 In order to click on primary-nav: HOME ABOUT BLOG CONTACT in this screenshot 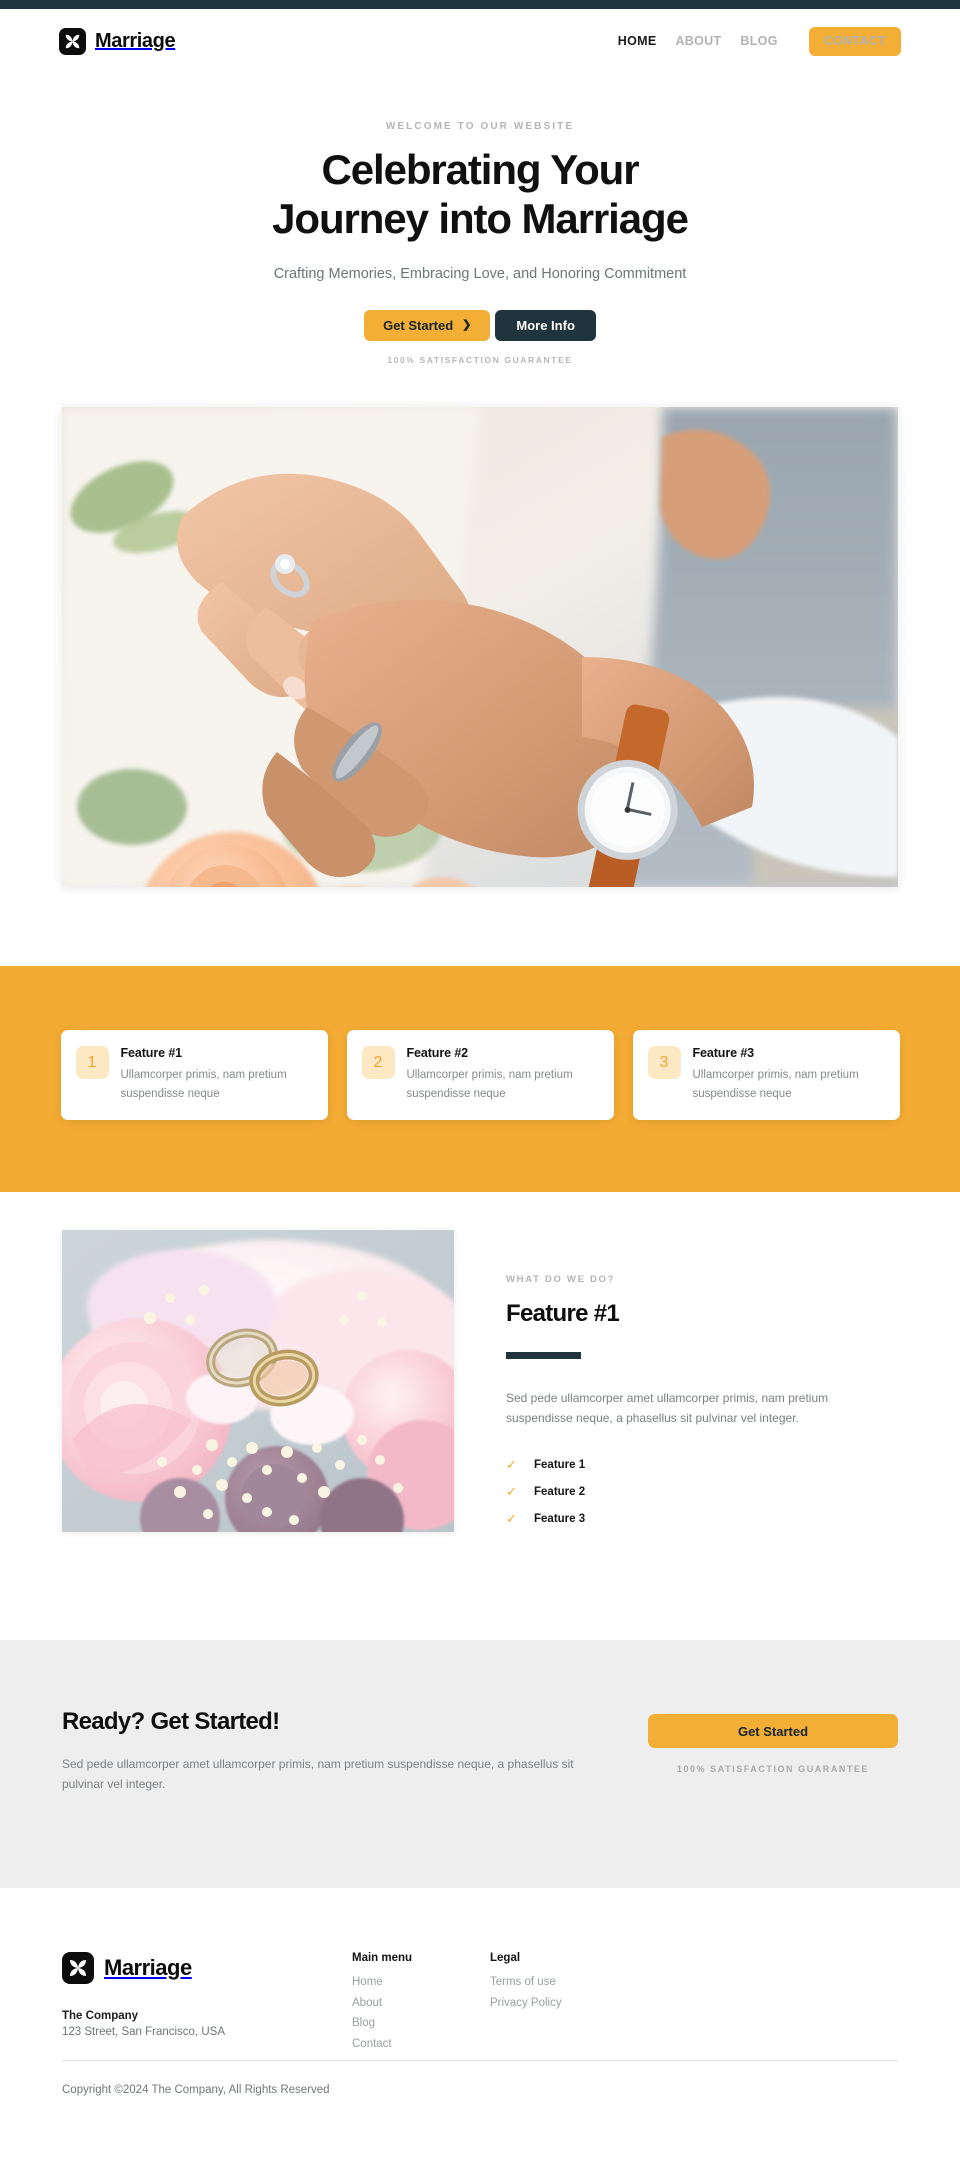, I will do `click(759, 41)`.